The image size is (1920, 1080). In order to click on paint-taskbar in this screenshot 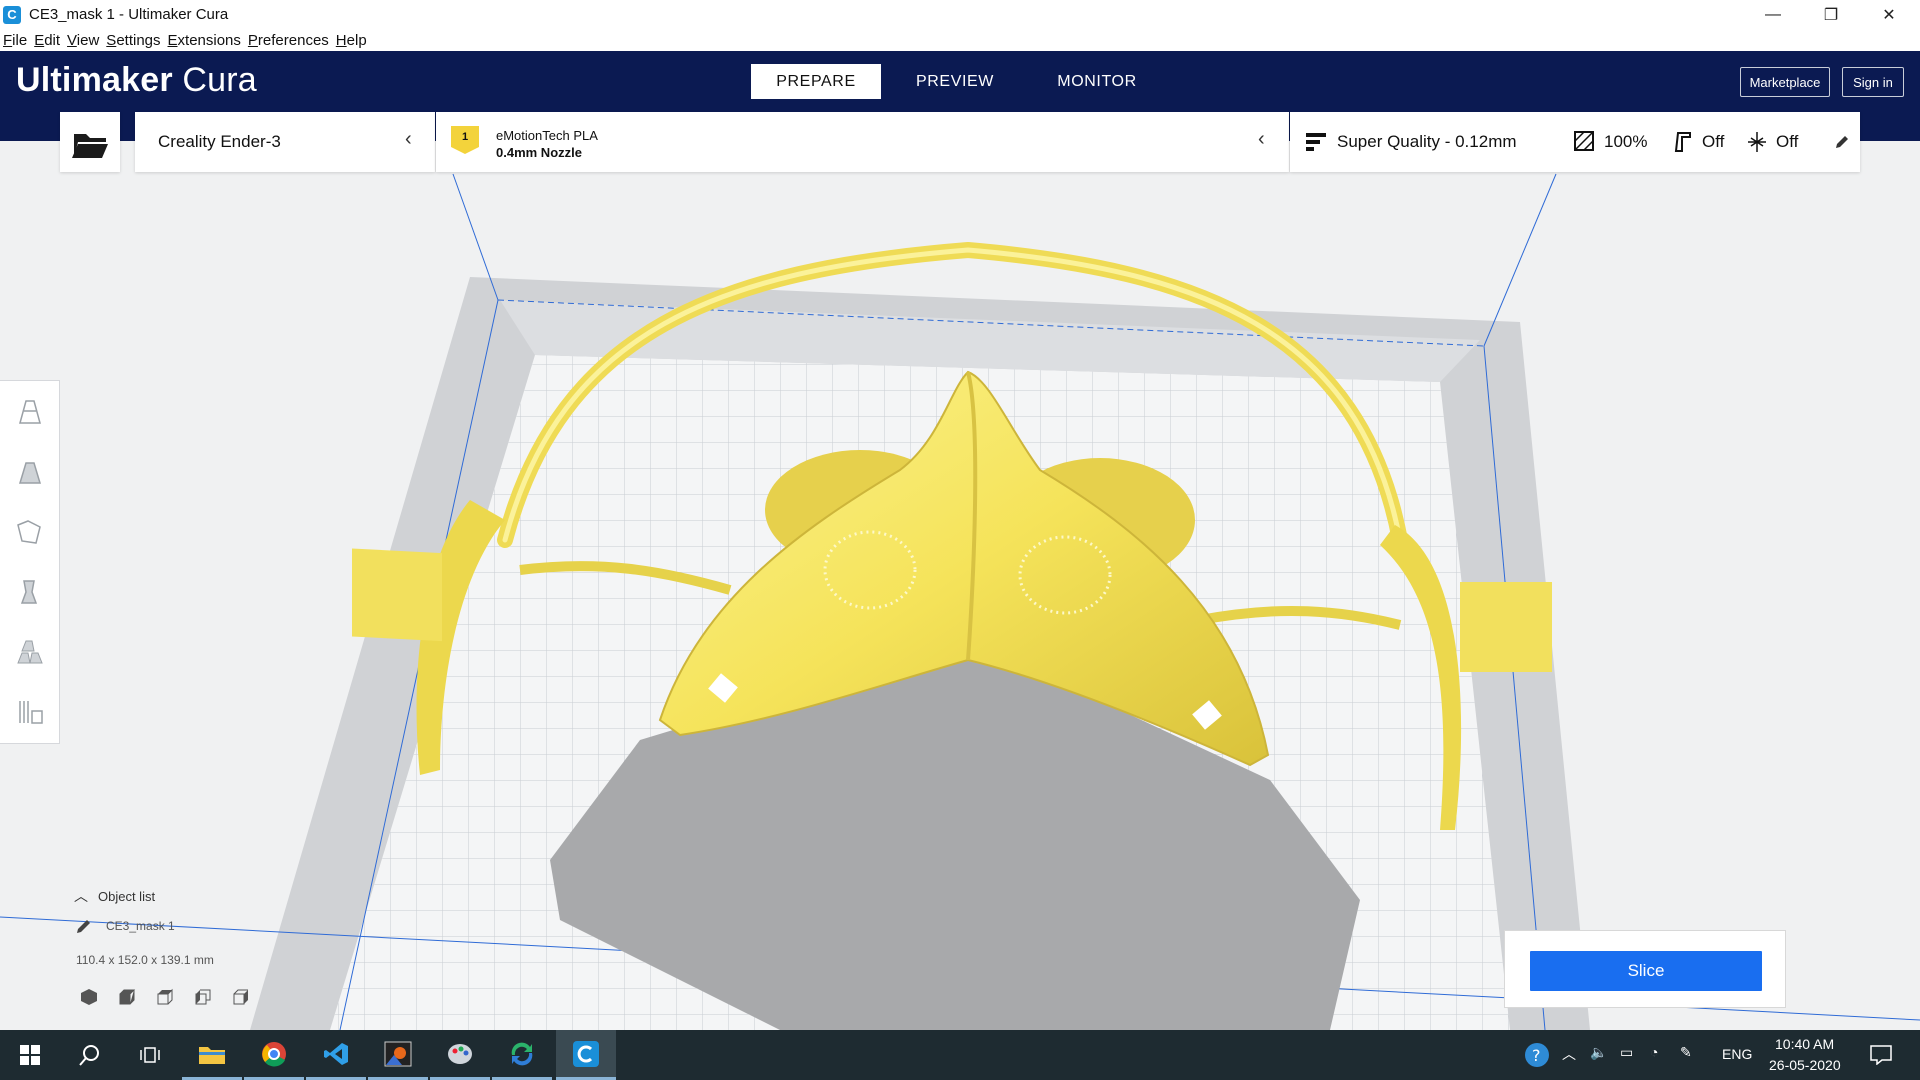, I will do `click(460, 1055)`.